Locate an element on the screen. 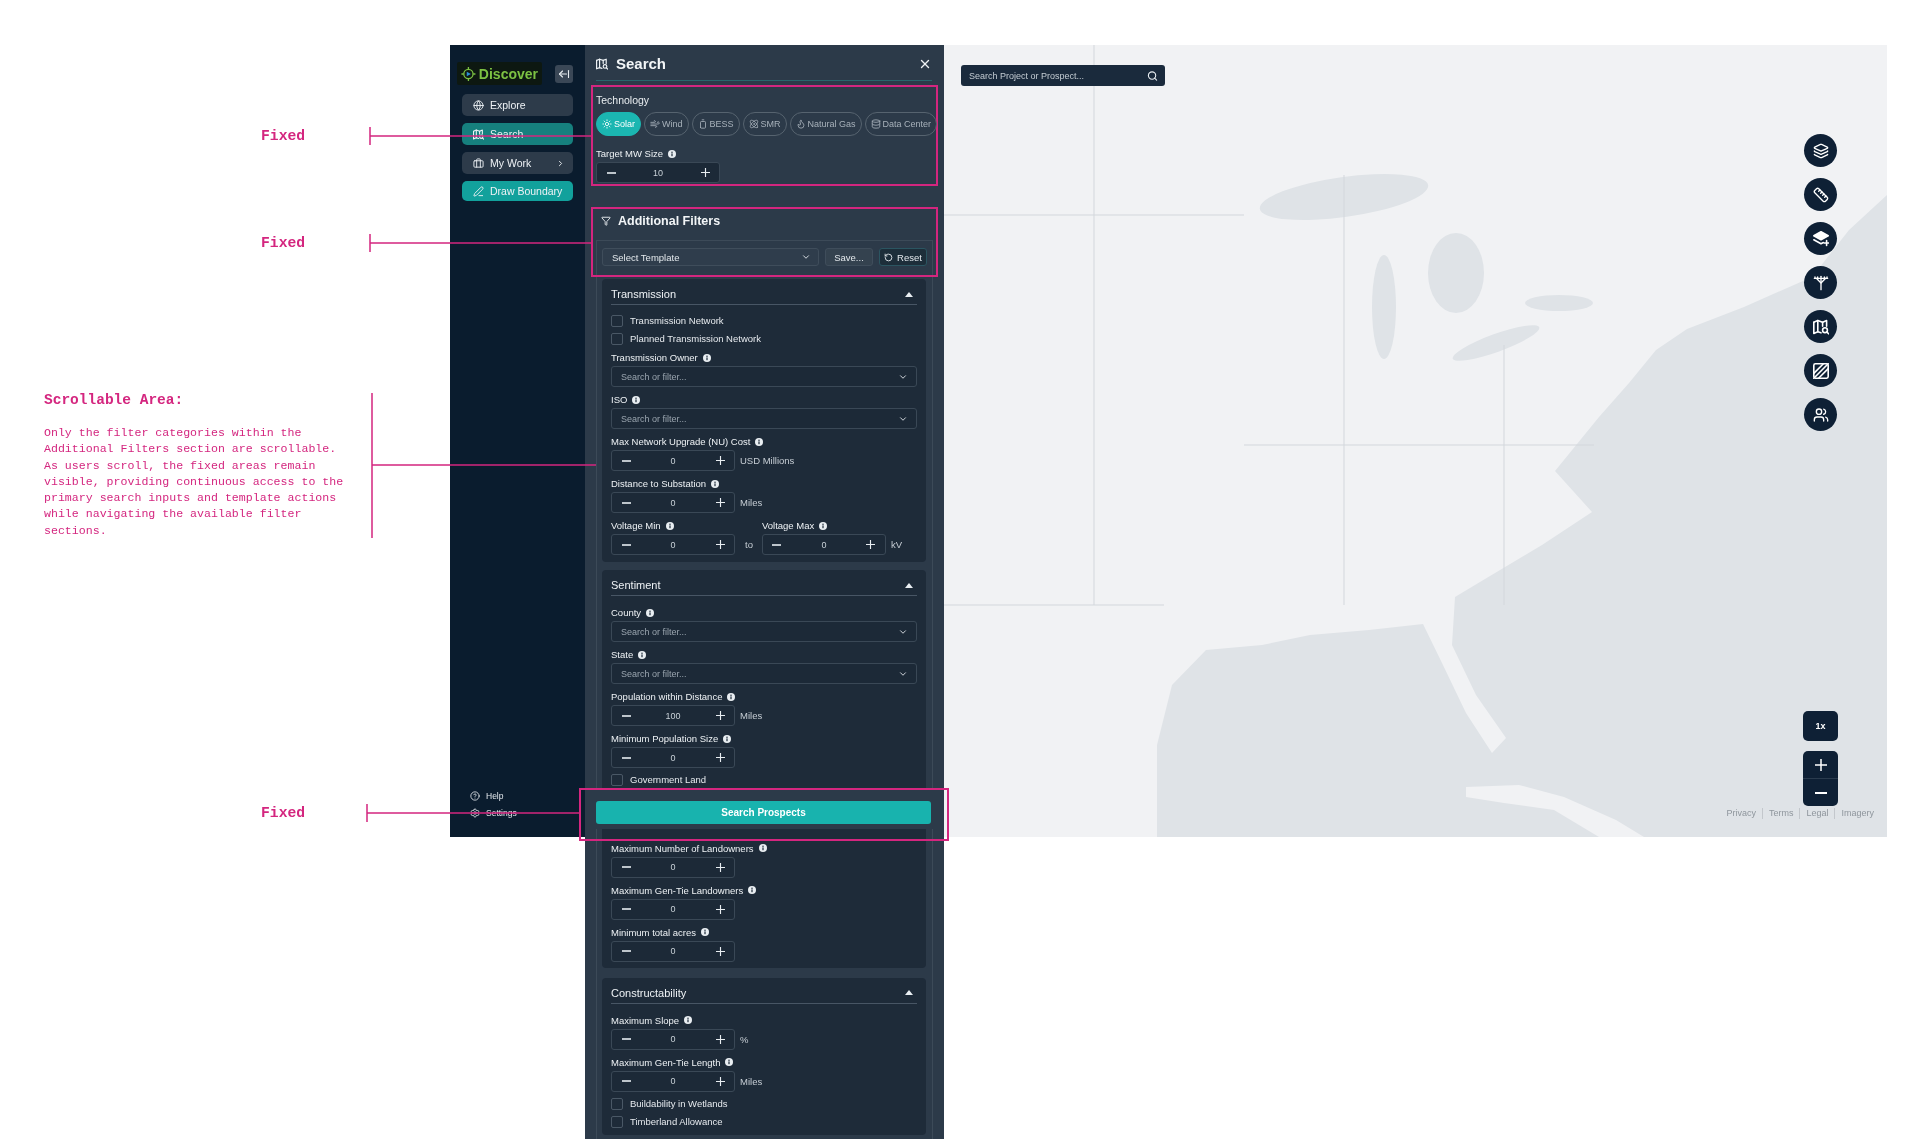 This screenshot has width=1920, height=1139. number-stepper: 10 is located at coordinates (658, 172).